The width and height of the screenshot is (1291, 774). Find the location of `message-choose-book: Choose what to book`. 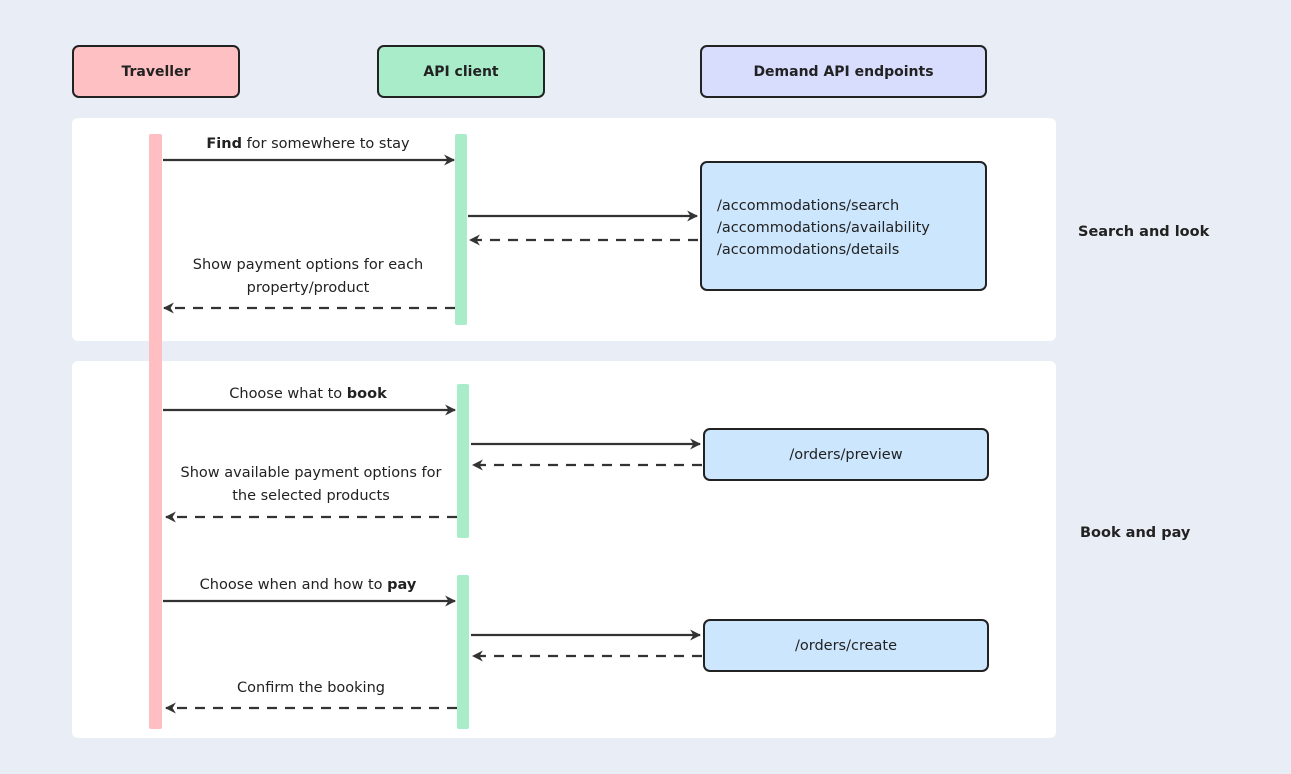

message-choose-book: Choose what to book is located at coordinates (308, 394).